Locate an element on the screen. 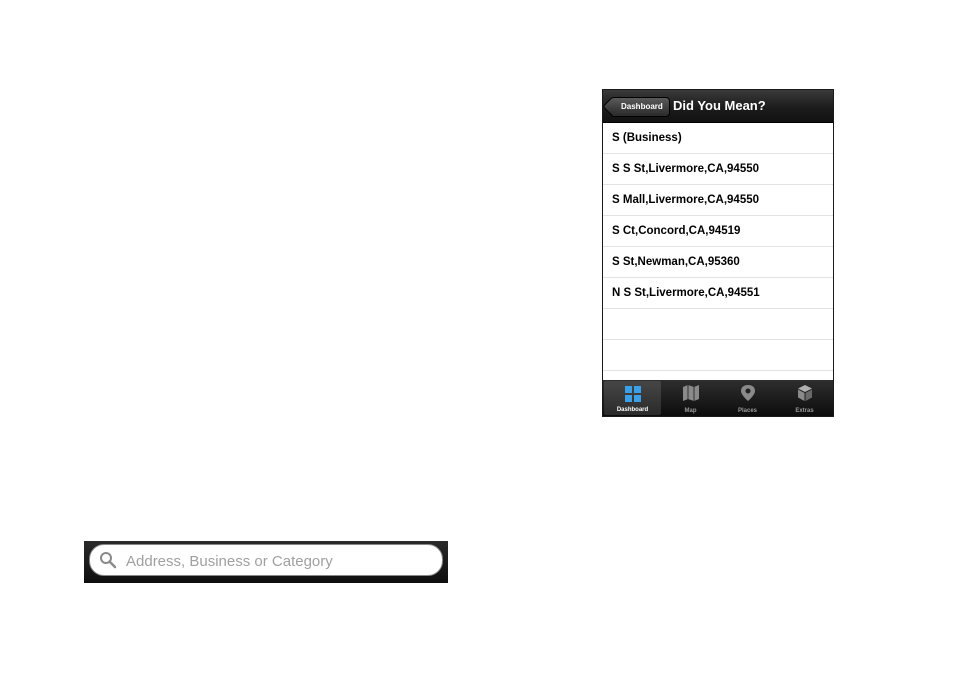 The height and width of the screenshot is (674, 954). back-button-dashboard: Dashboard is located at coordinates (640, 107).